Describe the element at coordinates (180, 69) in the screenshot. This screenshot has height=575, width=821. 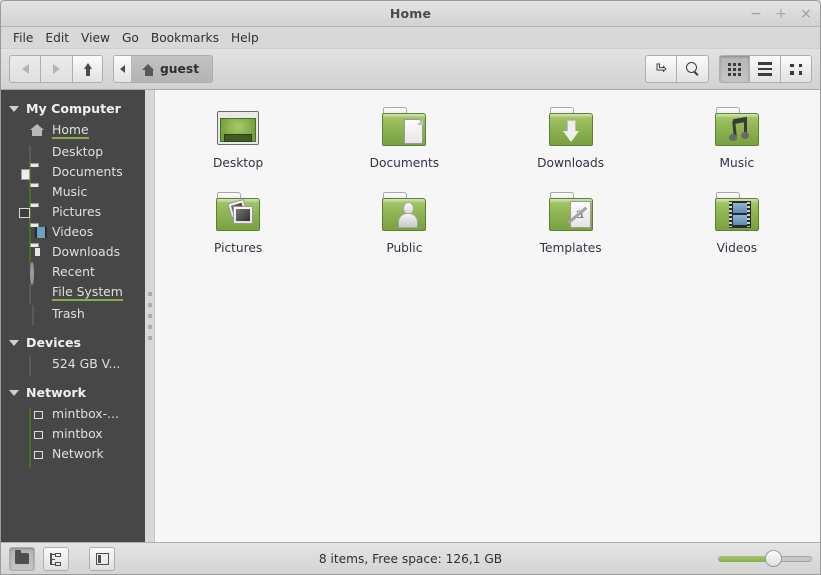
I see `breadcrumb-label: guest` at that location.